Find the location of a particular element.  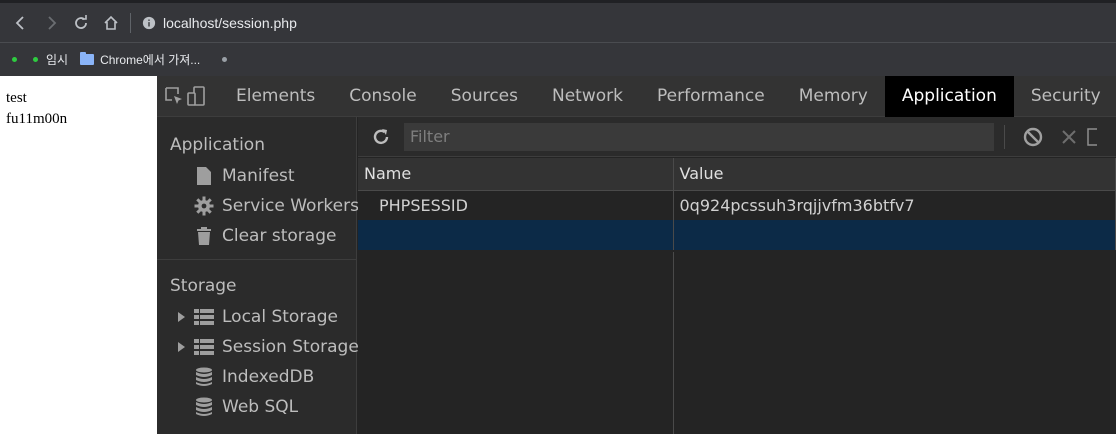

inspect-element-icon is located at coordinates (174, 96).